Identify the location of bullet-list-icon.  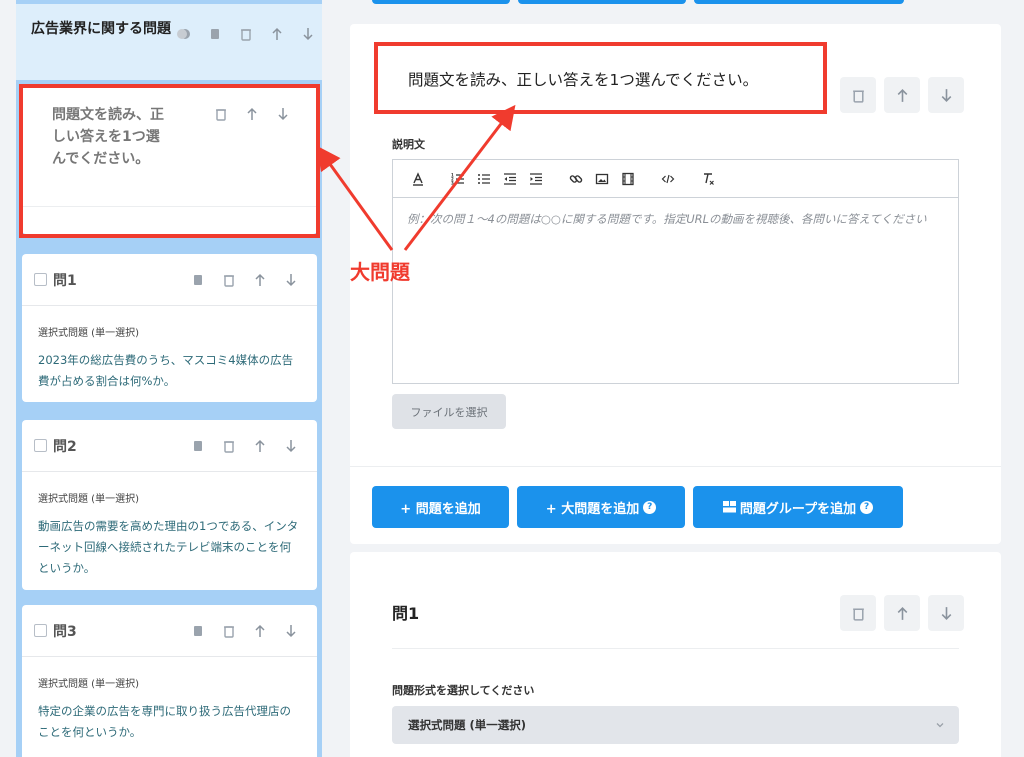
(484, 179).